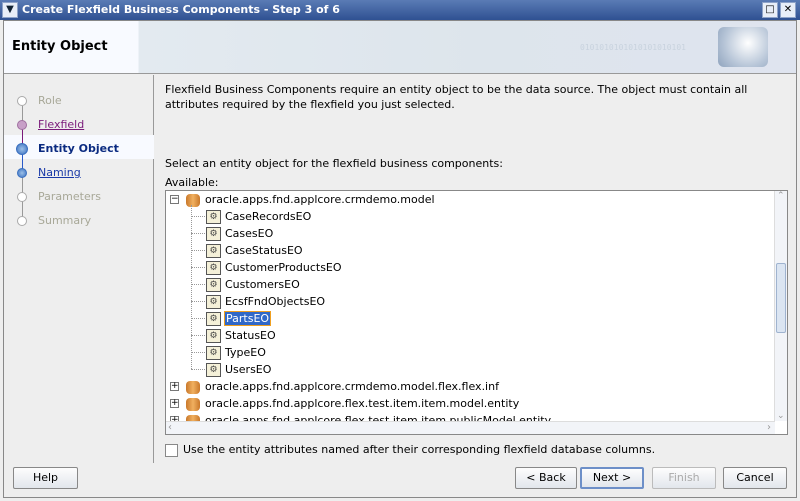 Image resolution: width=800 pixels, height=501 pixels. Describe the element at coordinates (245, 352) in the screenshot. I see `entity-label: TypeEO` at that location.